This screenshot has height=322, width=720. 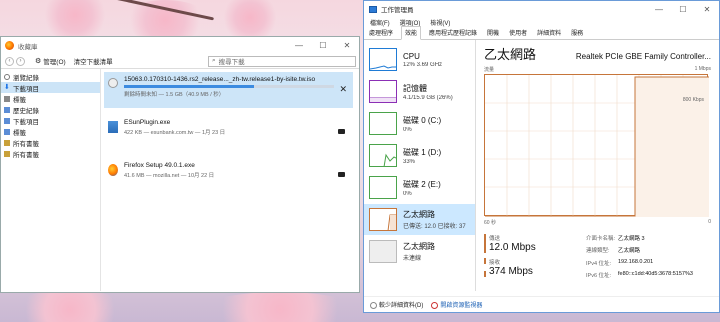 What do you see at coordinates (9, 45) in the screenshot?
I see `firefox-icon` at bounding box center [9, 45].